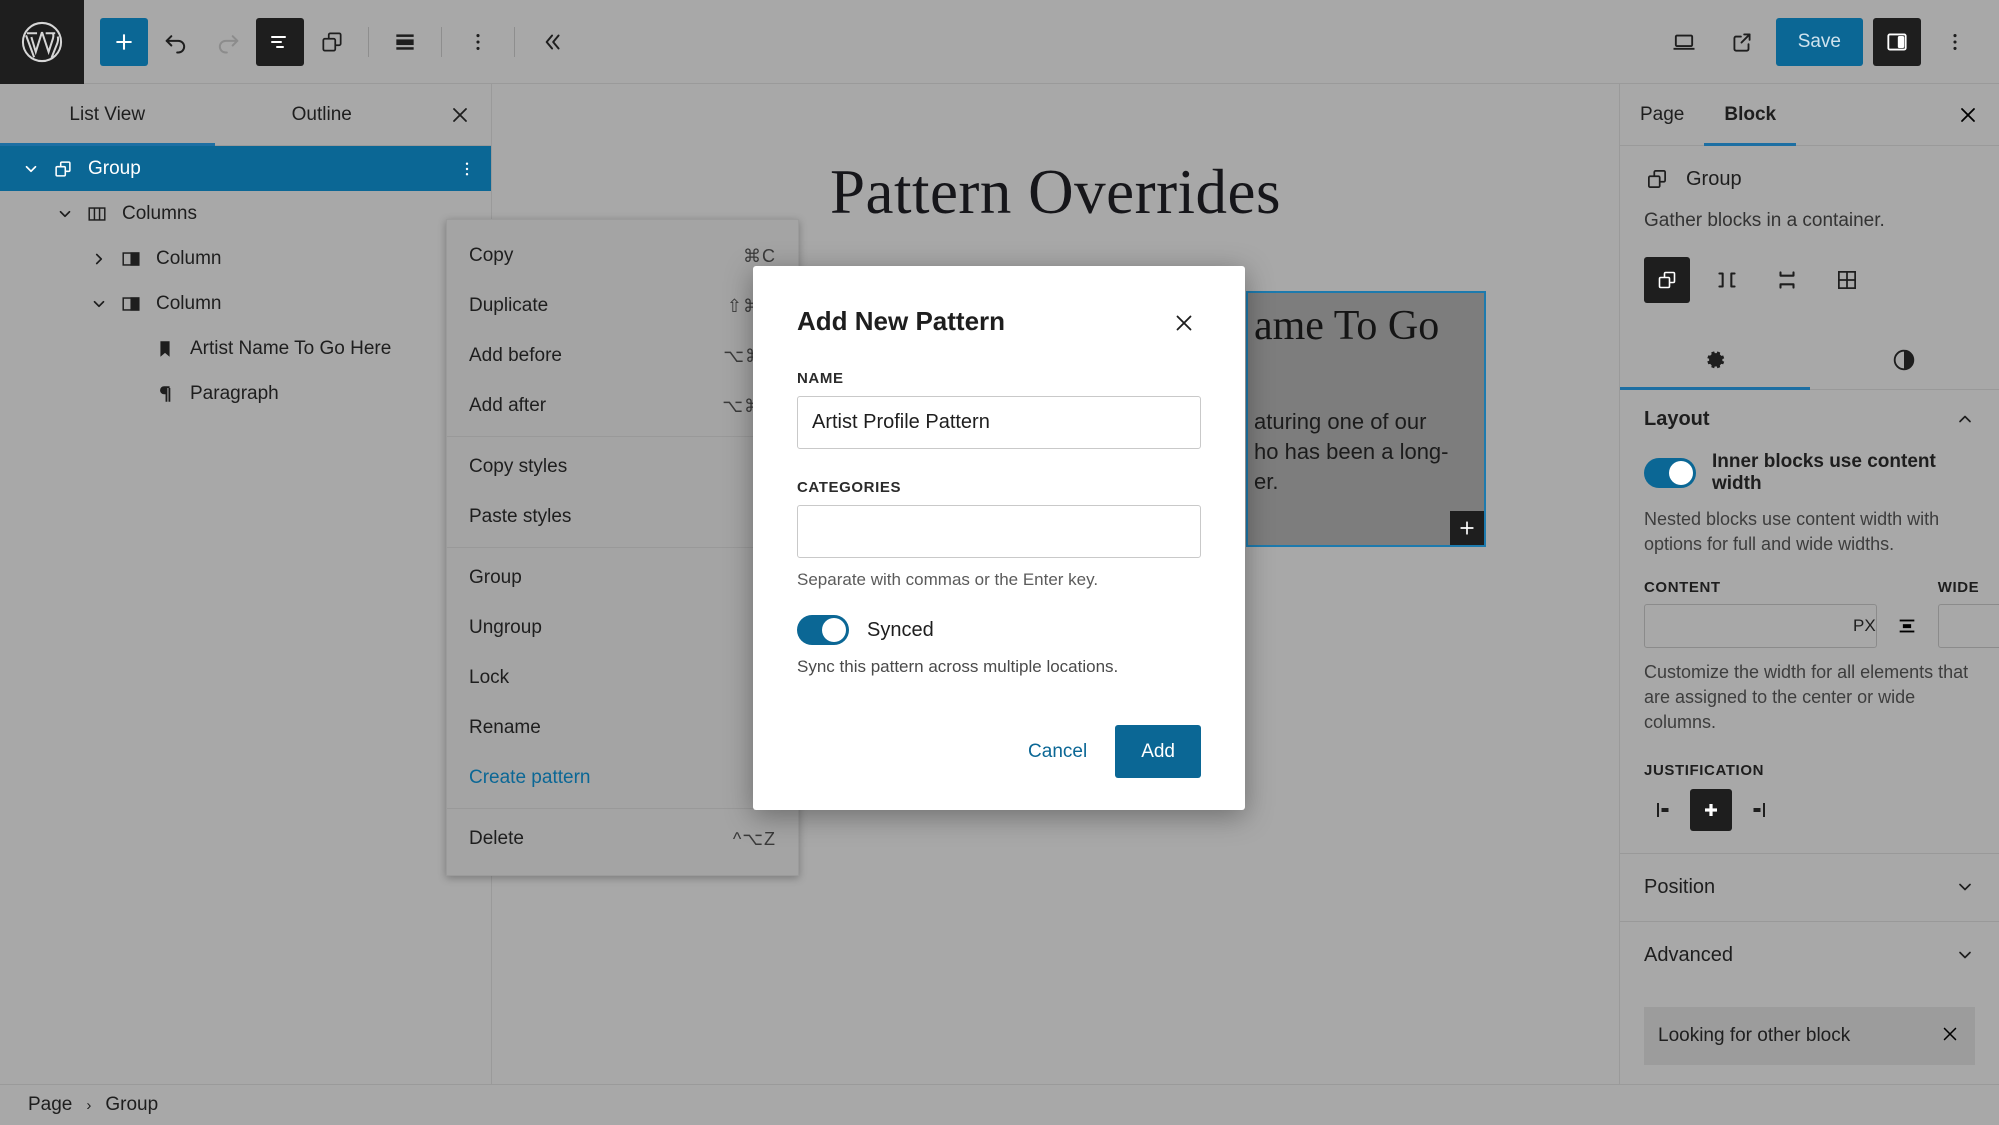  What do you see at coordinates (834, 630) in the screenshot?
I see `toggle-knob` at bounding box center [834, 630].